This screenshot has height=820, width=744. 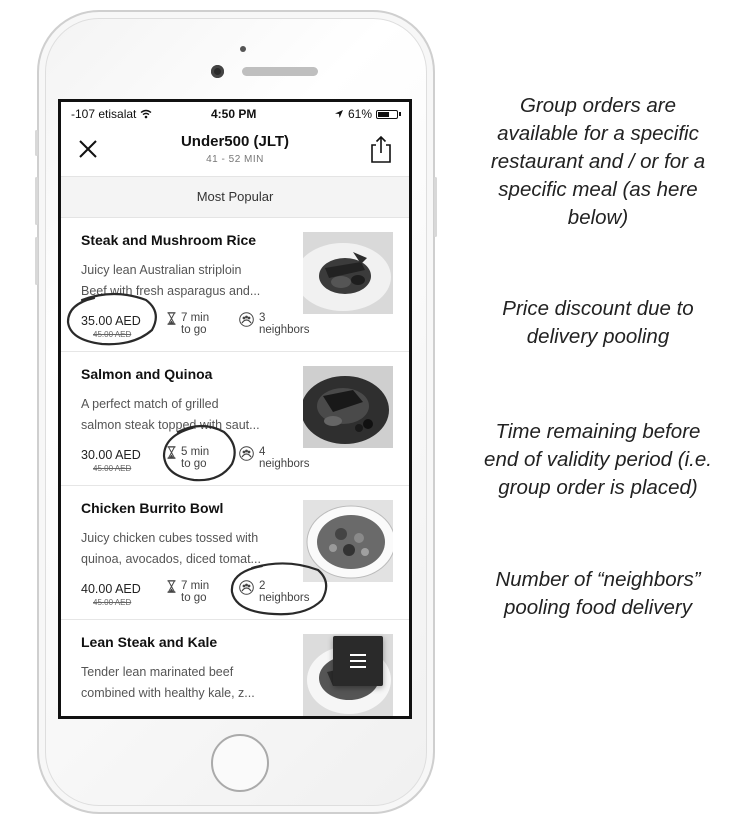 I want to click on phone-volume-down-button, so click(x=36, y=261).